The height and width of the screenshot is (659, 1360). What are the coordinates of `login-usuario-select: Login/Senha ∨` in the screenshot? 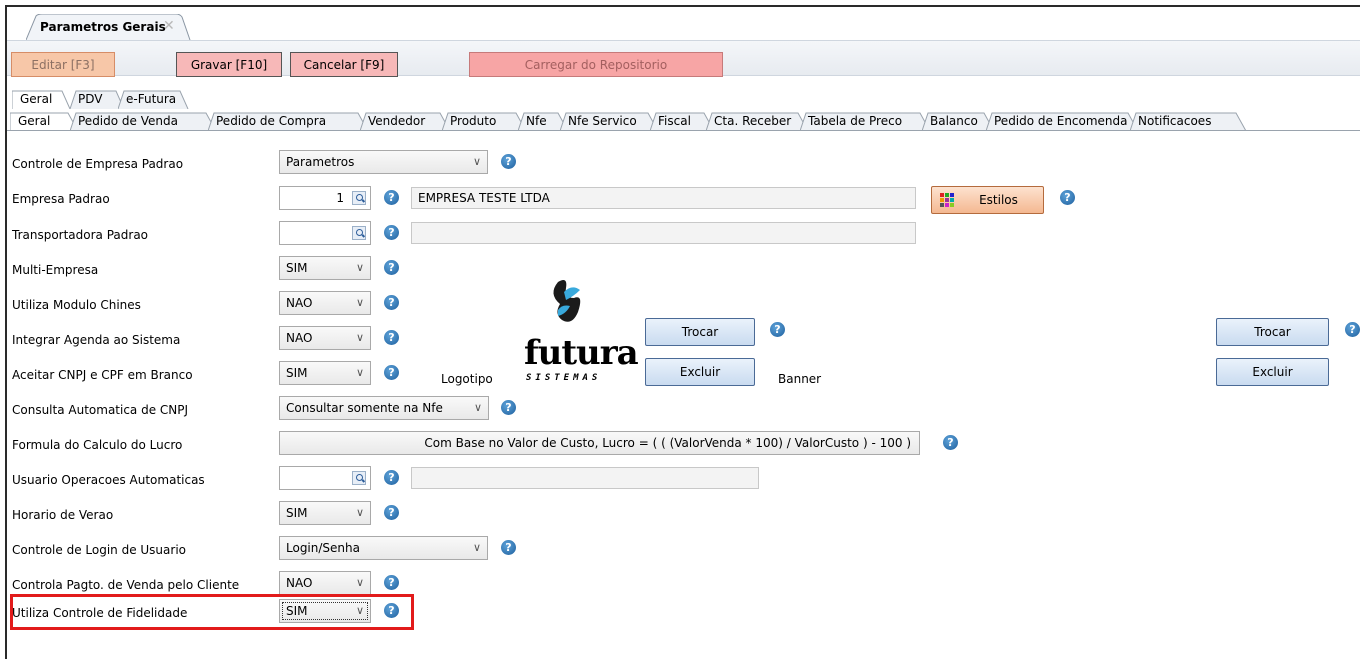 It's located at (383, 548).